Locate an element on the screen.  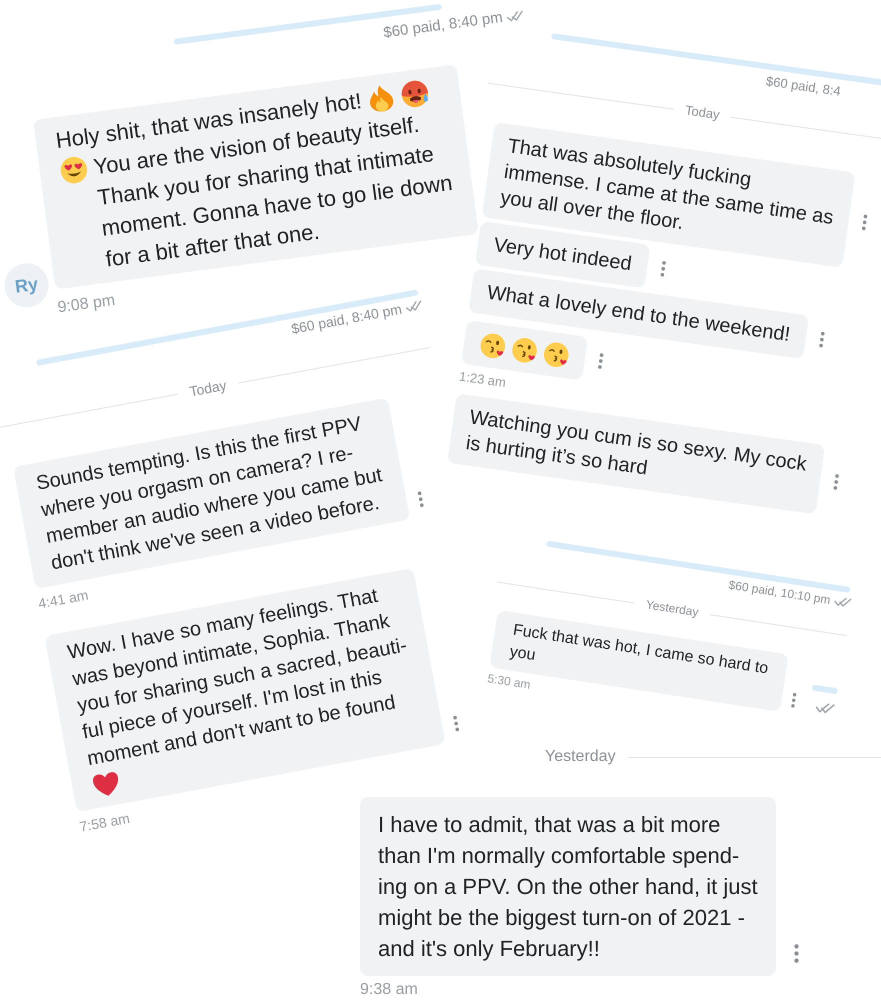
message-text: What a lovely end to the weekend! is located at coordinates (638, 314).